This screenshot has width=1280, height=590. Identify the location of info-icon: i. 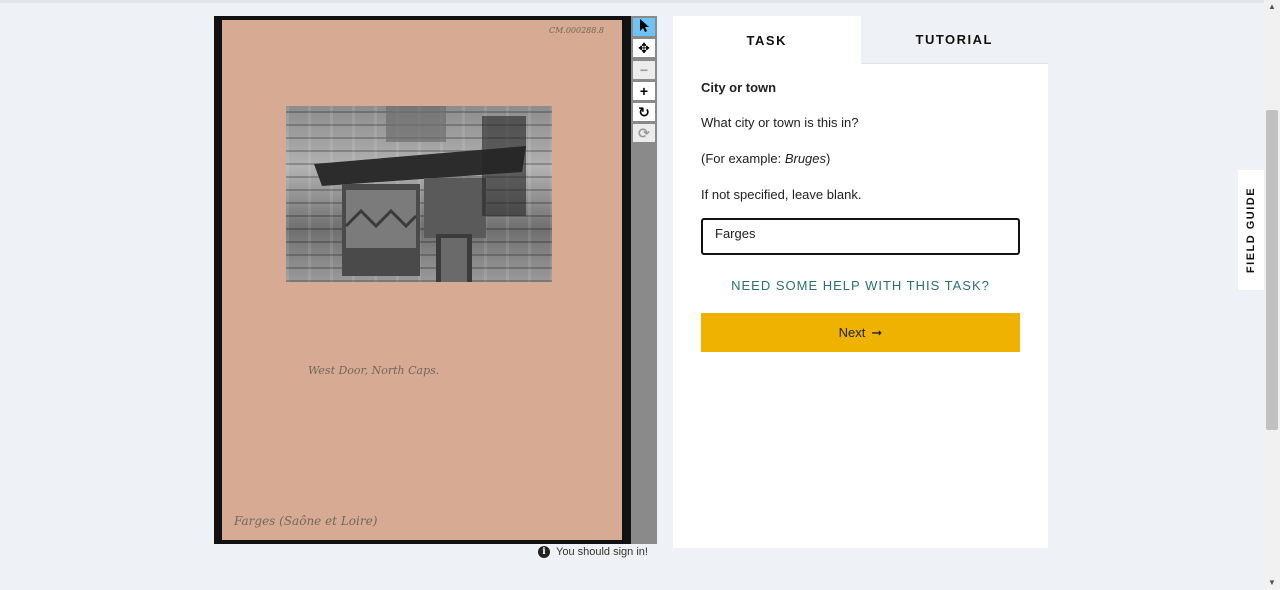
(544, 552).